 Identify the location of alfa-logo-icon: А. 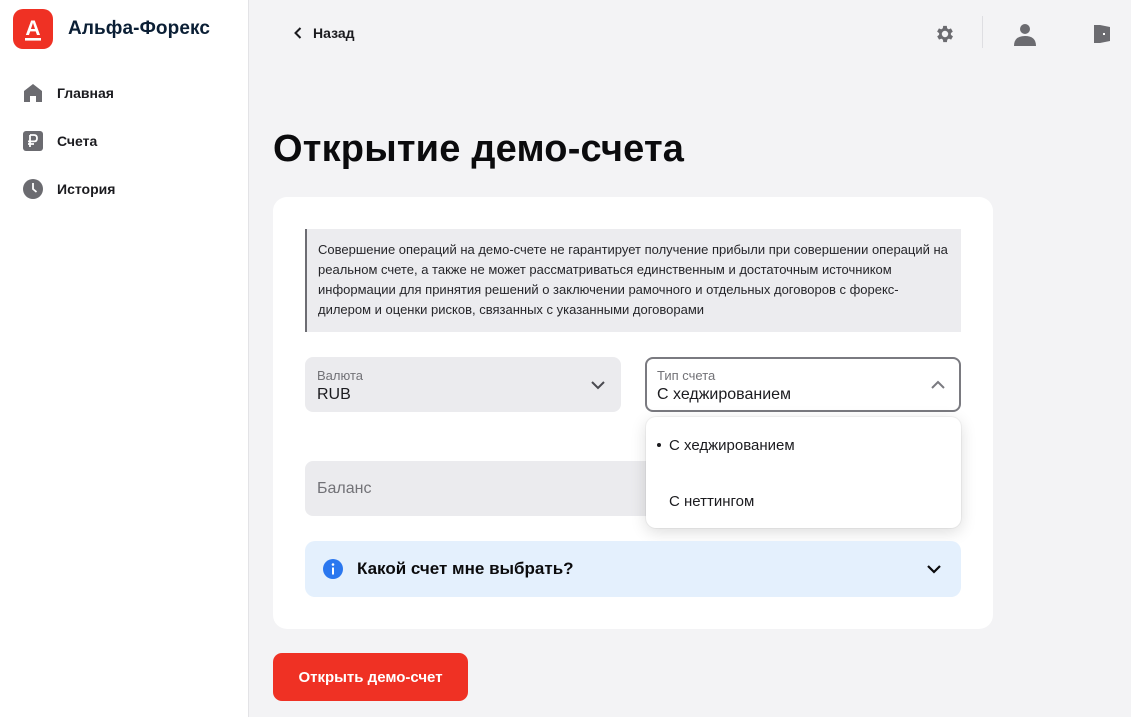
(33, 29).